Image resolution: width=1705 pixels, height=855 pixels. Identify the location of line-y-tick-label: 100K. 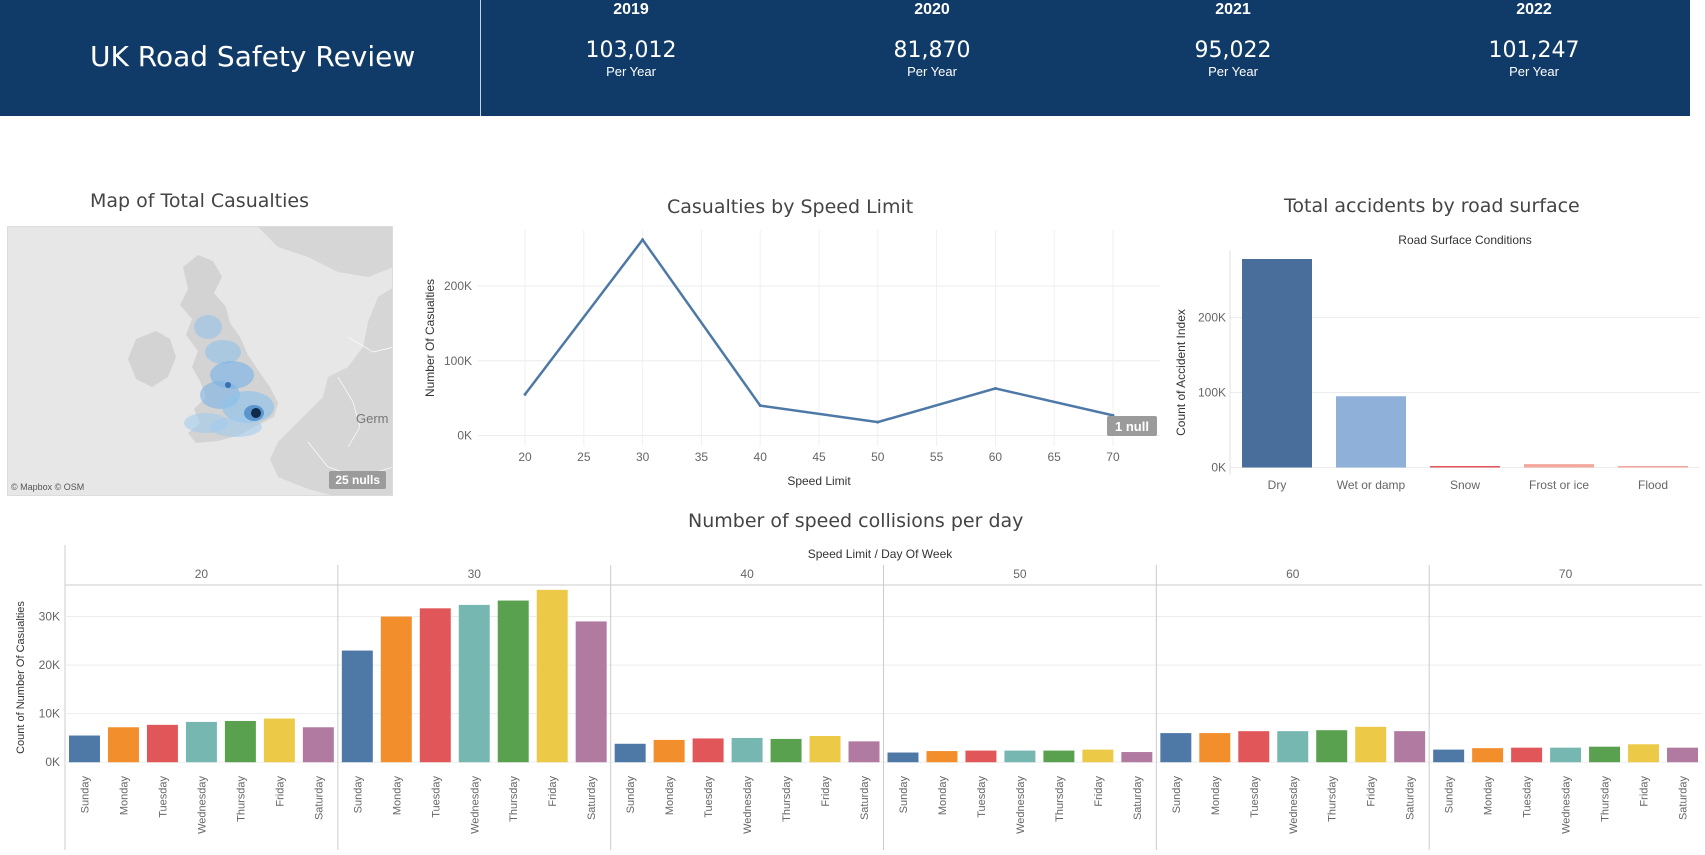
(458, 361).